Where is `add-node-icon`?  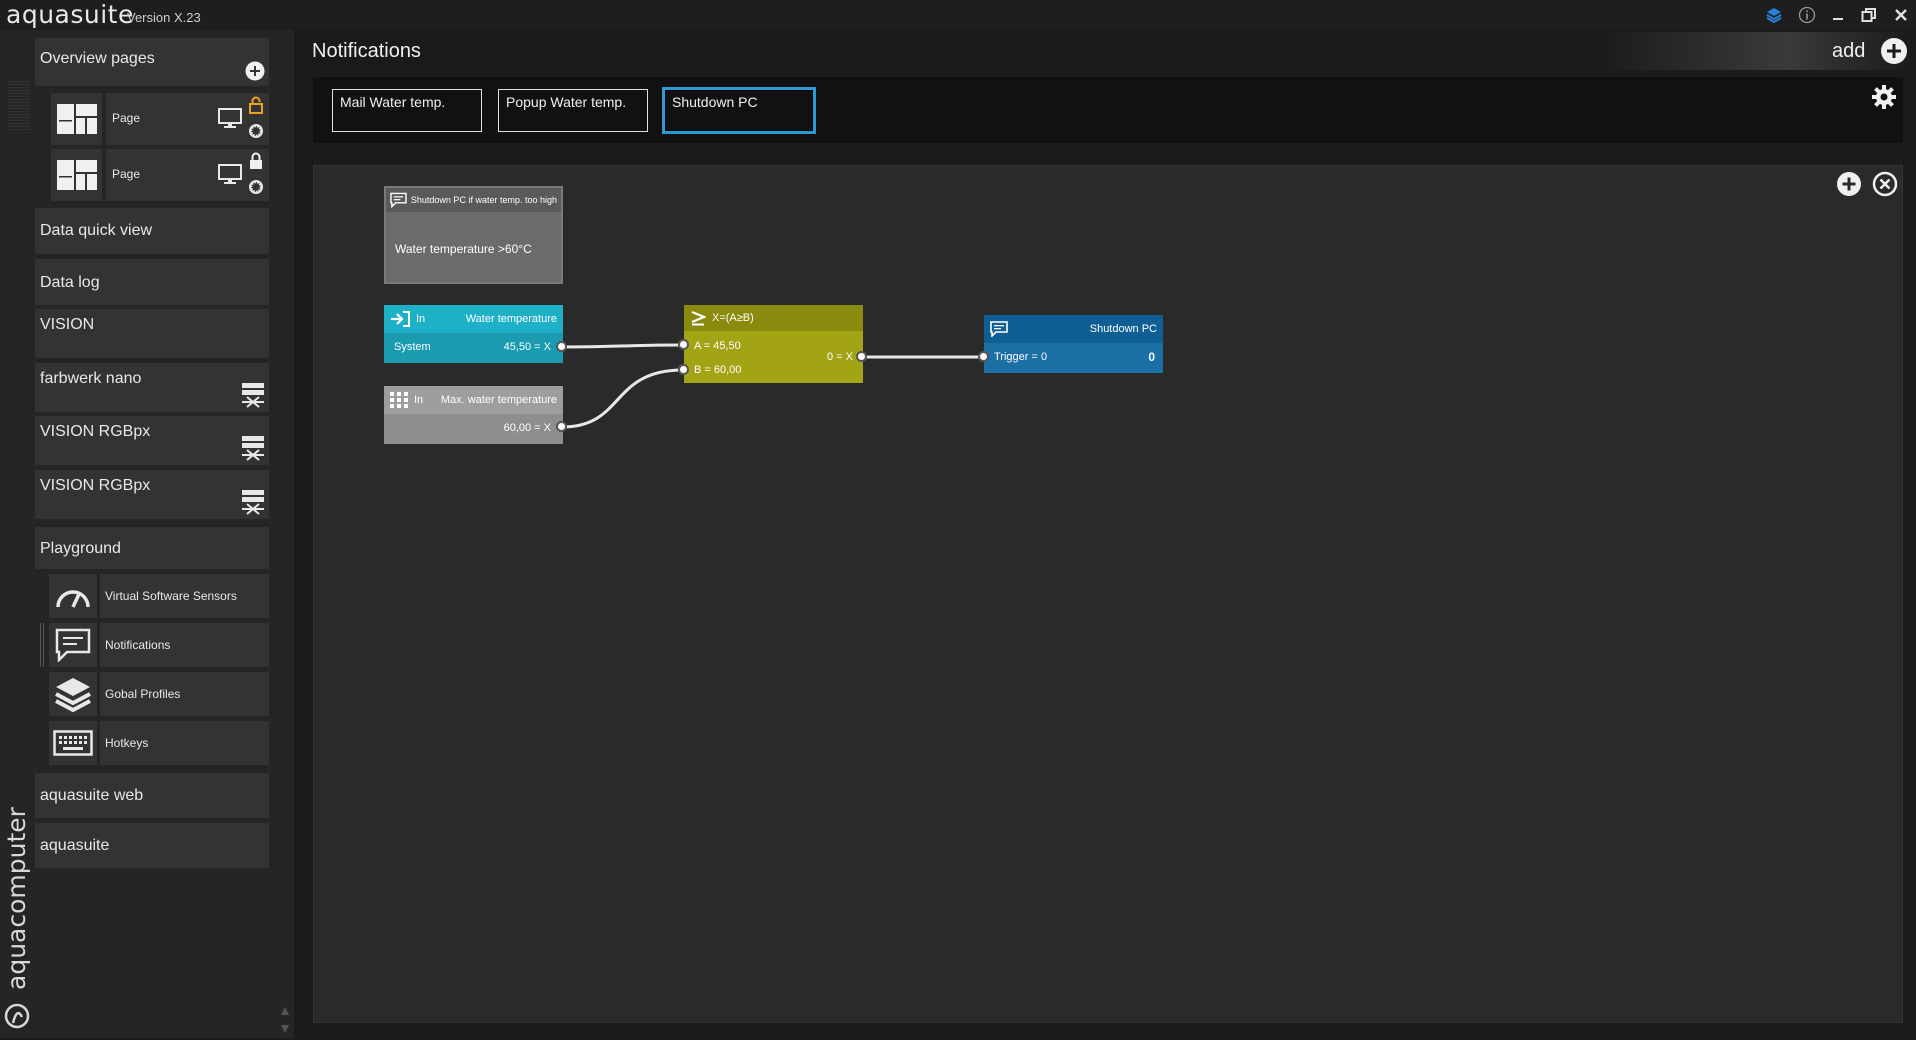
add-node-icon is located at coordinates (1849, 186).